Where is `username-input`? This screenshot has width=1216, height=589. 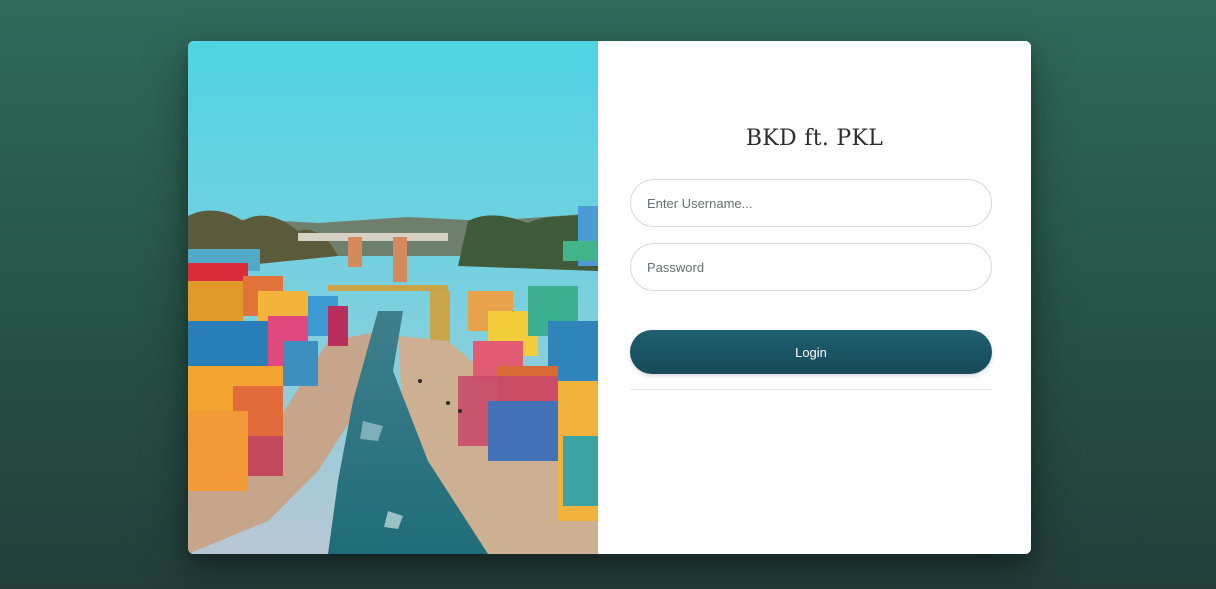 username-input is located at coordinates (811, 203).